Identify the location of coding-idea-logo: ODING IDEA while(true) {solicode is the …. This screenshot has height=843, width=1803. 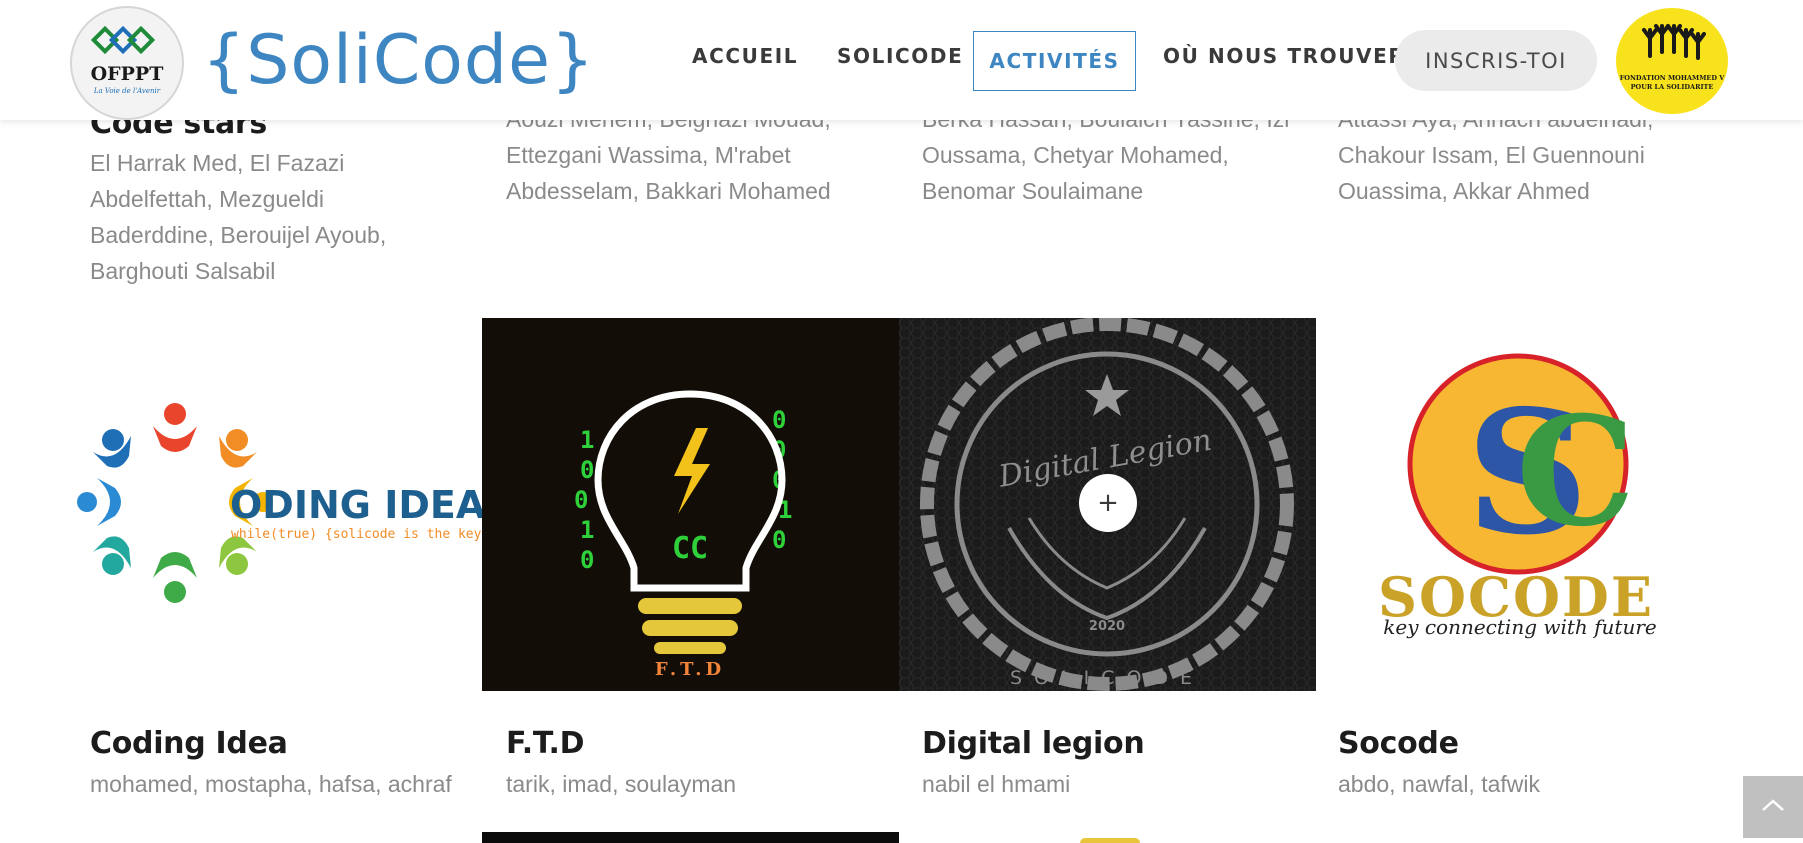
(274, 504).